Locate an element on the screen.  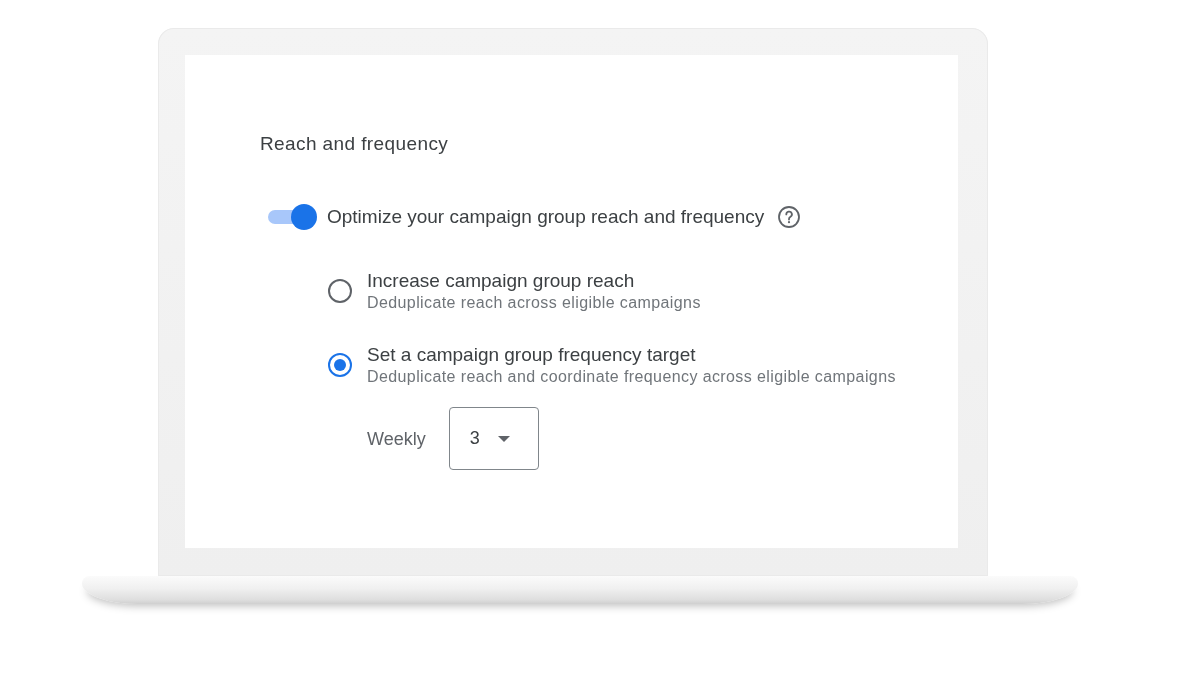
help-icon is located at coordinates (789, 217).